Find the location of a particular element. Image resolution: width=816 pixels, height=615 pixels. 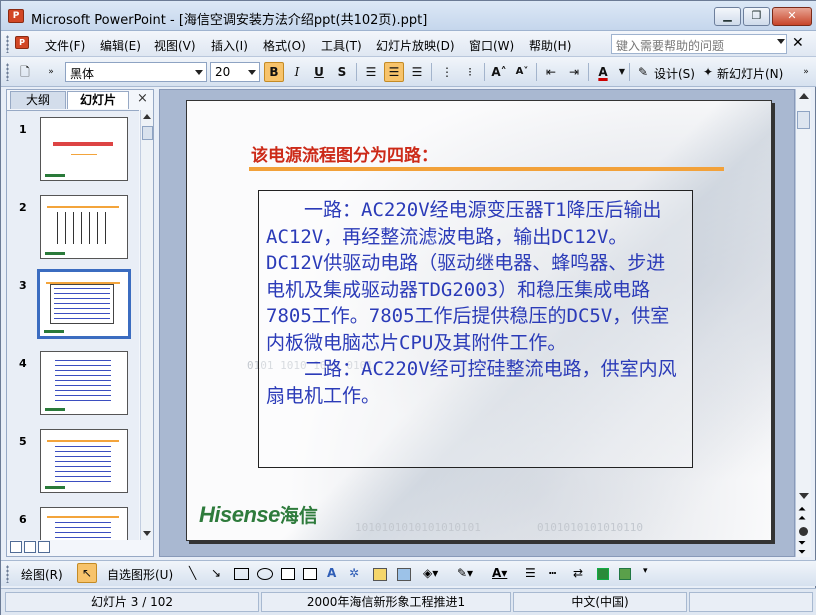

thumbnail-number: 3 is located at coordinates (23, 285).